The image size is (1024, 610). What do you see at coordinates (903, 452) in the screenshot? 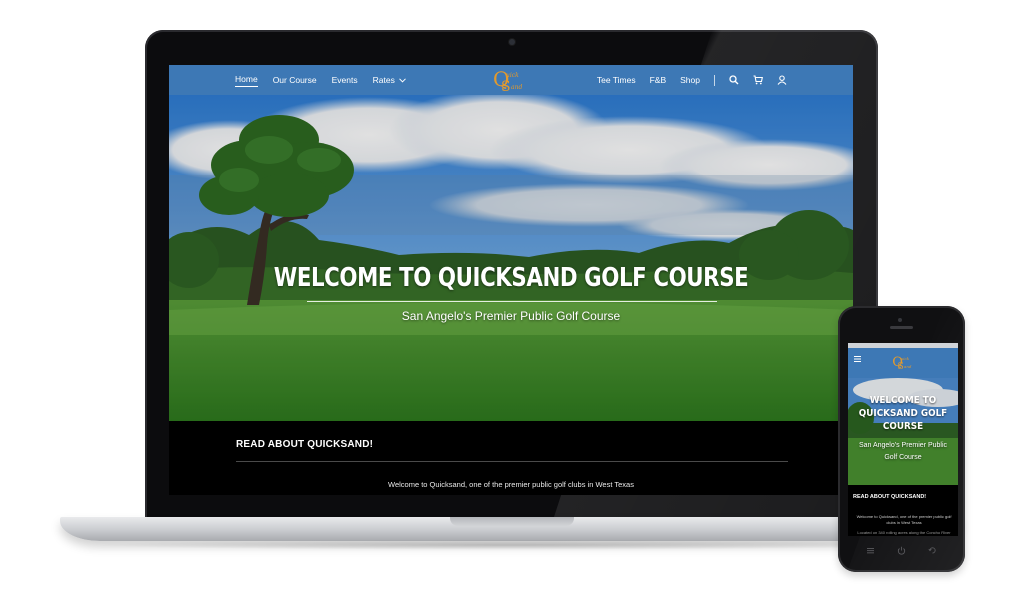
I see `mobile-hero-subtitle: San Angelo's Premier Public Golf Course` at bounding box center [903, 452].